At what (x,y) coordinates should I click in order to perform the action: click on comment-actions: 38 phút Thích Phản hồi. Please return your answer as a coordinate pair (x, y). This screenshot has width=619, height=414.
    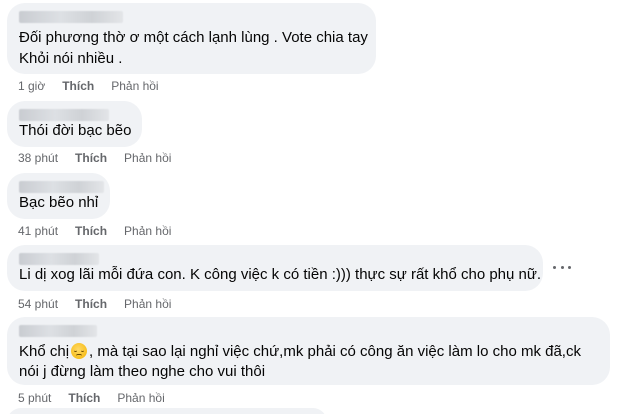
    Looking at the image, I should click on (94, 158).